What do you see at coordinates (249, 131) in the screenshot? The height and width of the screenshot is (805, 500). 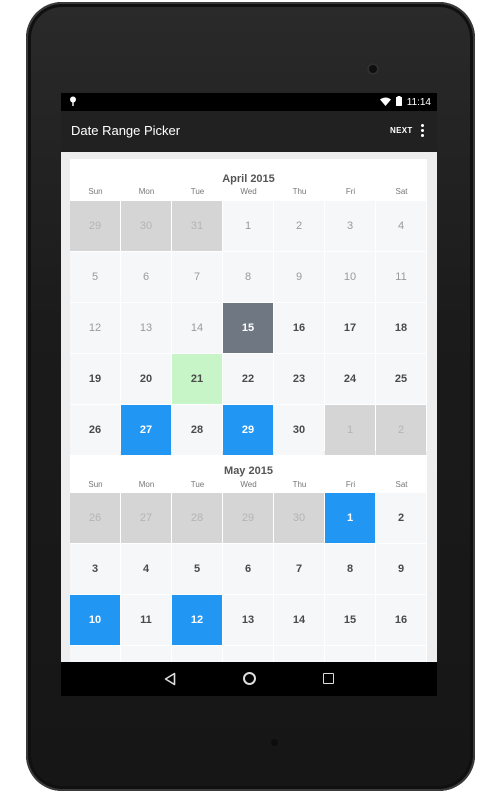 I see `app-bar: Date Range Picker NEXT` at bounding box center [249, 131].